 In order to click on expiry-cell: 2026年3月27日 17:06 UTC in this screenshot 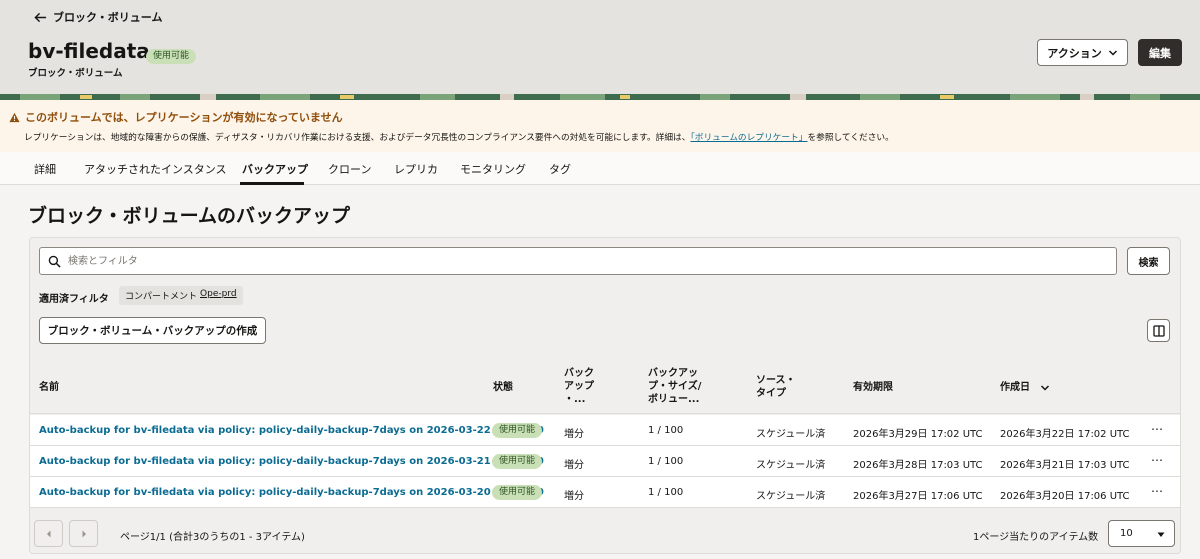, I will do `click(918, 496)`.